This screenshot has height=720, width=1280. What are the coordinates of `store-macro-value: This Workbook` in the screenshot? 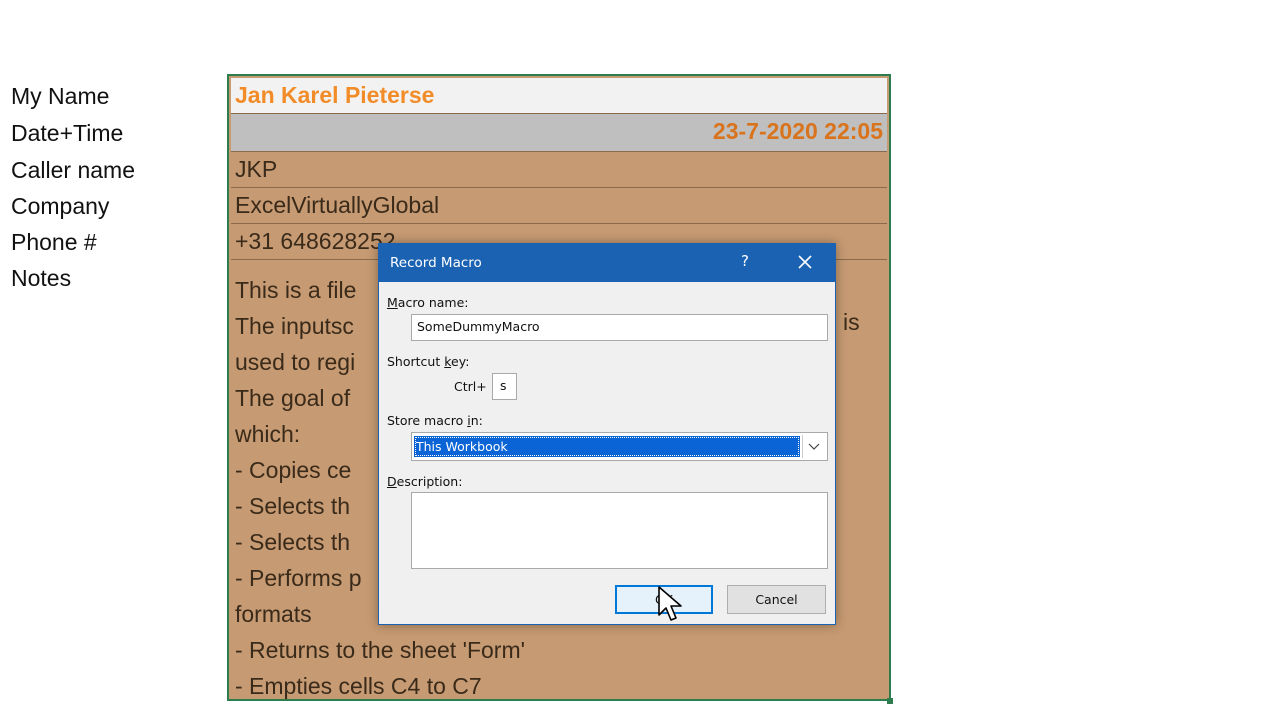 It's located at (607, 446).